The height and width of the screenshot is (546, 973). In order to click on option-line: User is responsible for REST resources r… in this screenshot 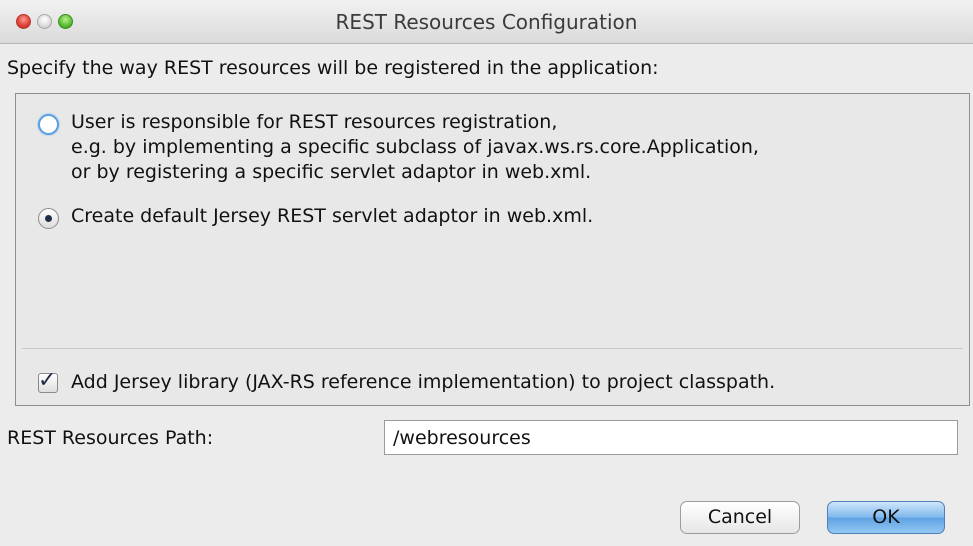, I will do `click(314, 122)`.